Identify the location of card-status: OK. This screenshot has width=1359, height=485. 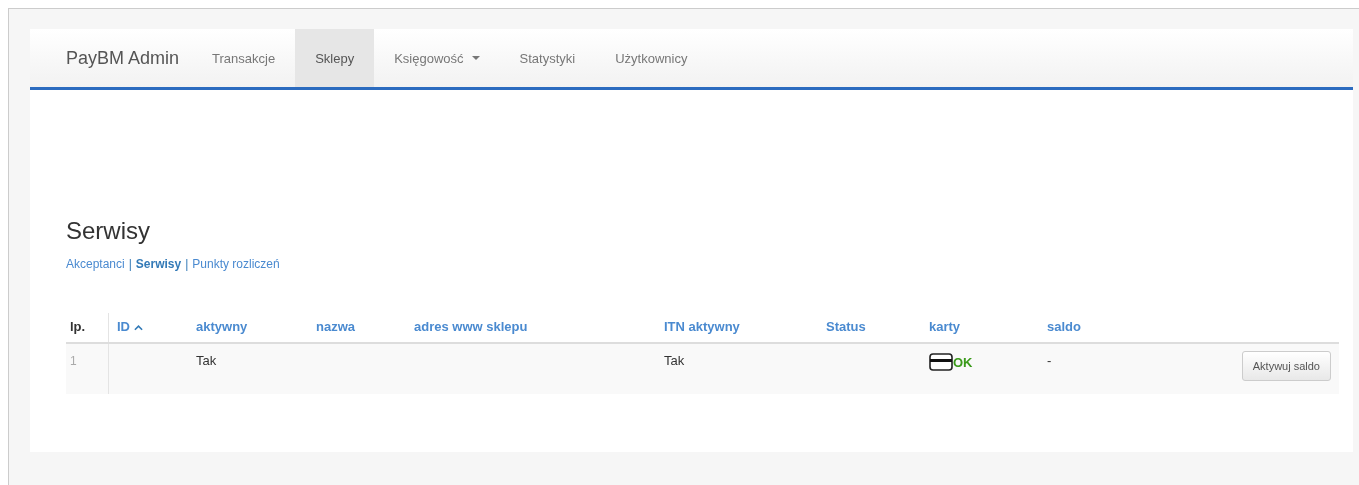
(963, 362).